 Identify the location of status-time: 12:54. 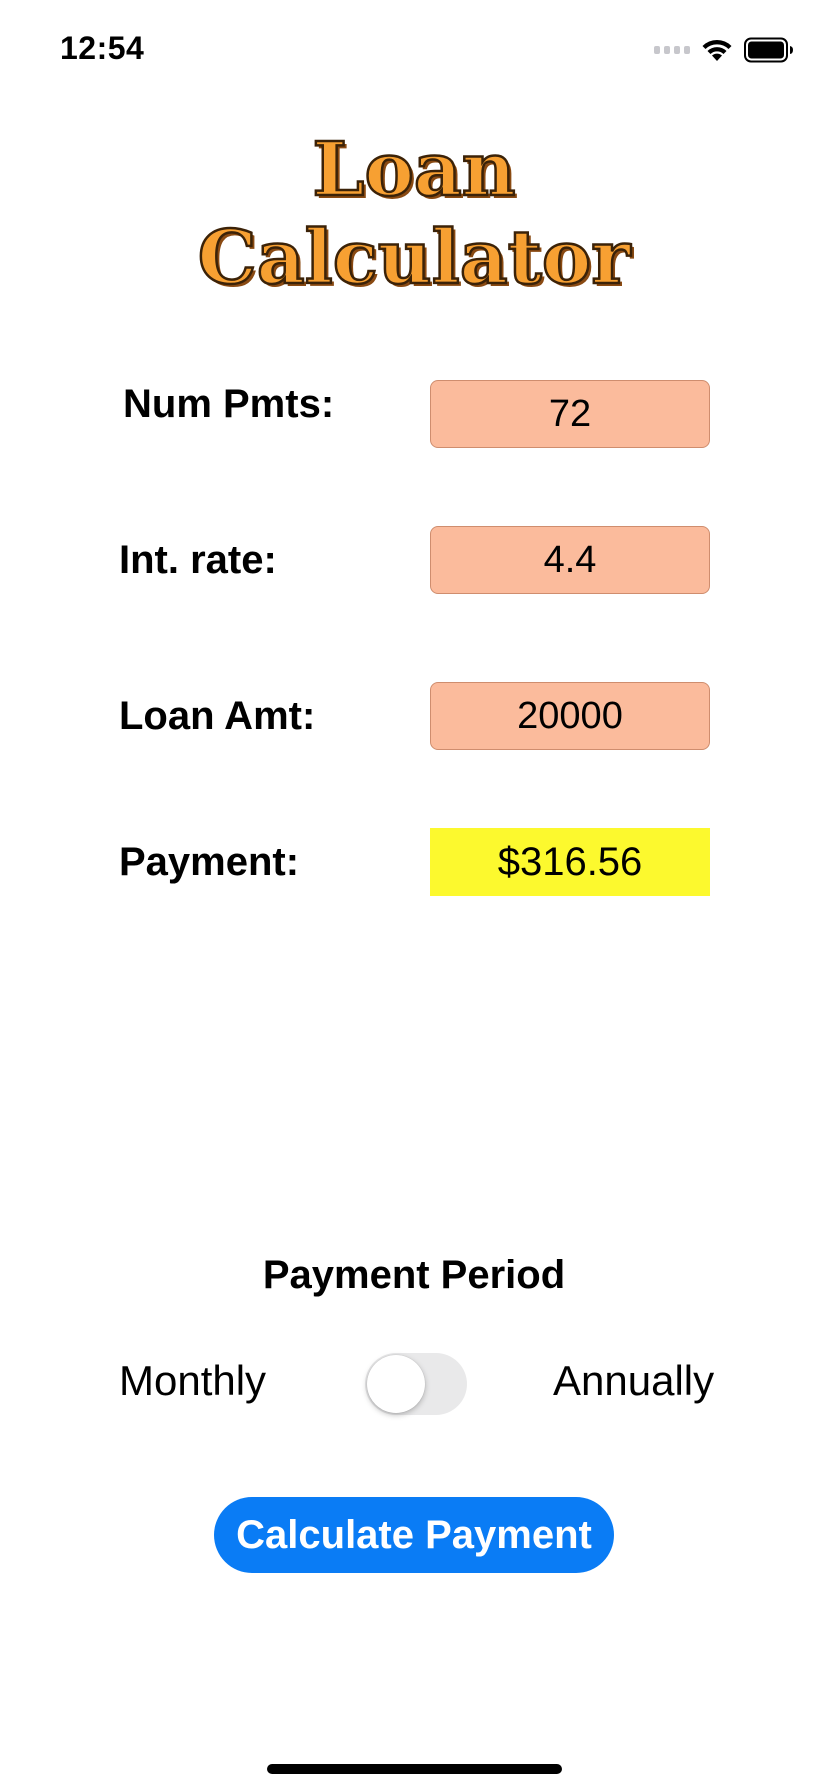
(102, 48).